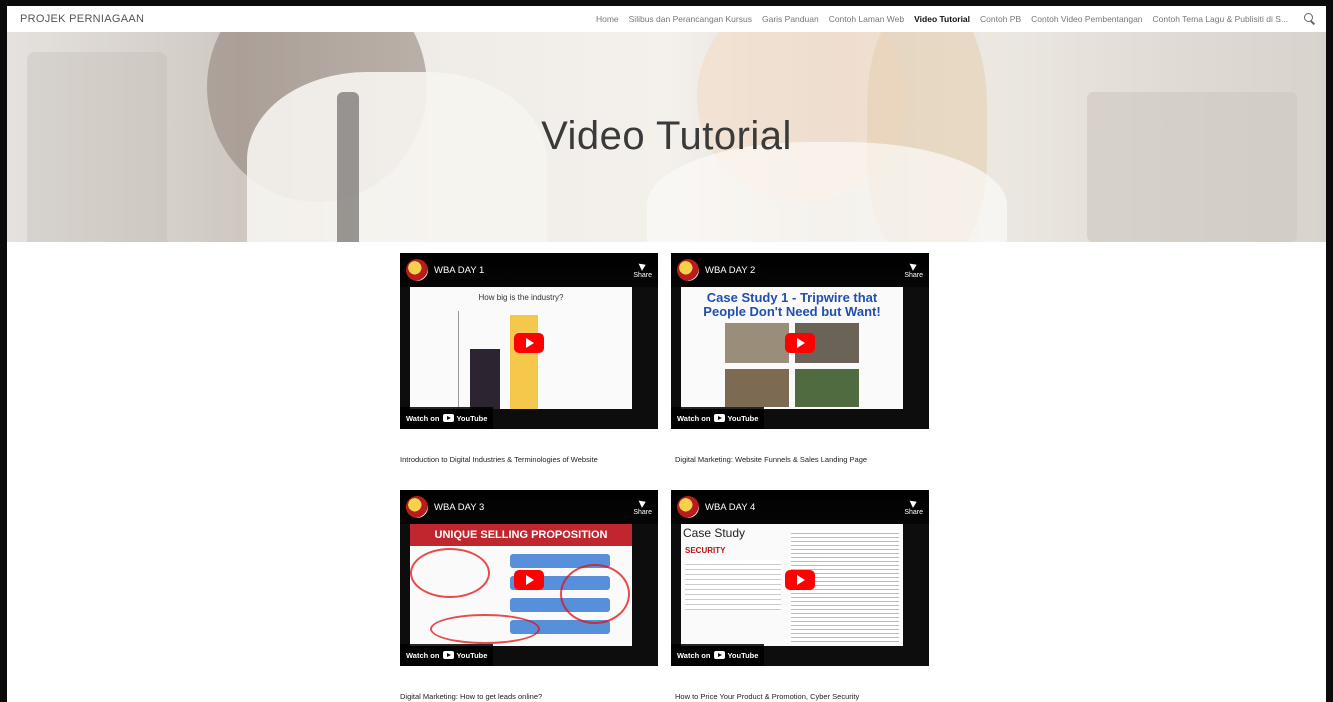  I want to click on search-icon, so click(1310, 19).